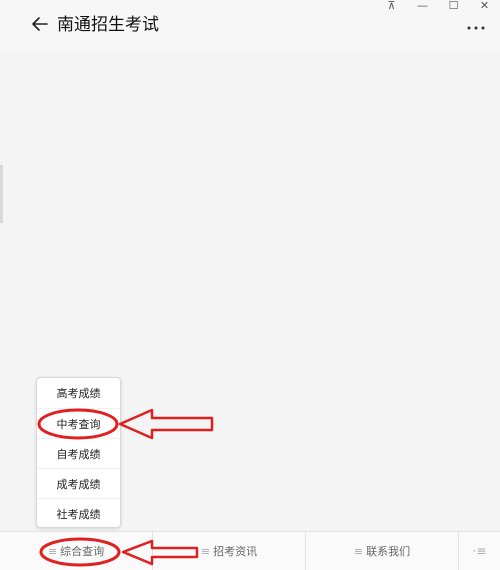 The width and height of the screenshot is (500, 570). Describe the element at coordinates (1, 194) in the screenshot. I see `left-scroll-handle` at that location.